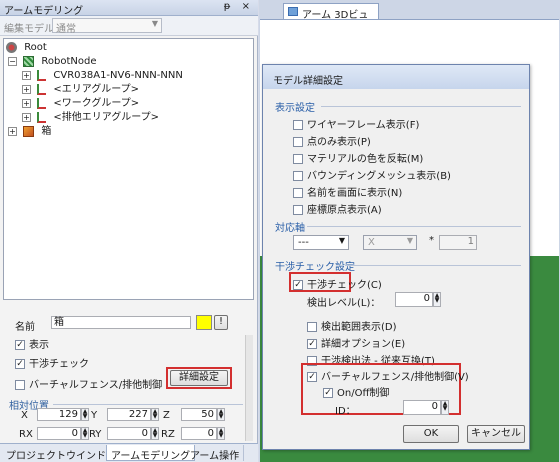  What do you see at coordinates (359, 327) in the screenshot?
I see `option-label: 検出範囲表示(D)` at bounding box center [359, 327].